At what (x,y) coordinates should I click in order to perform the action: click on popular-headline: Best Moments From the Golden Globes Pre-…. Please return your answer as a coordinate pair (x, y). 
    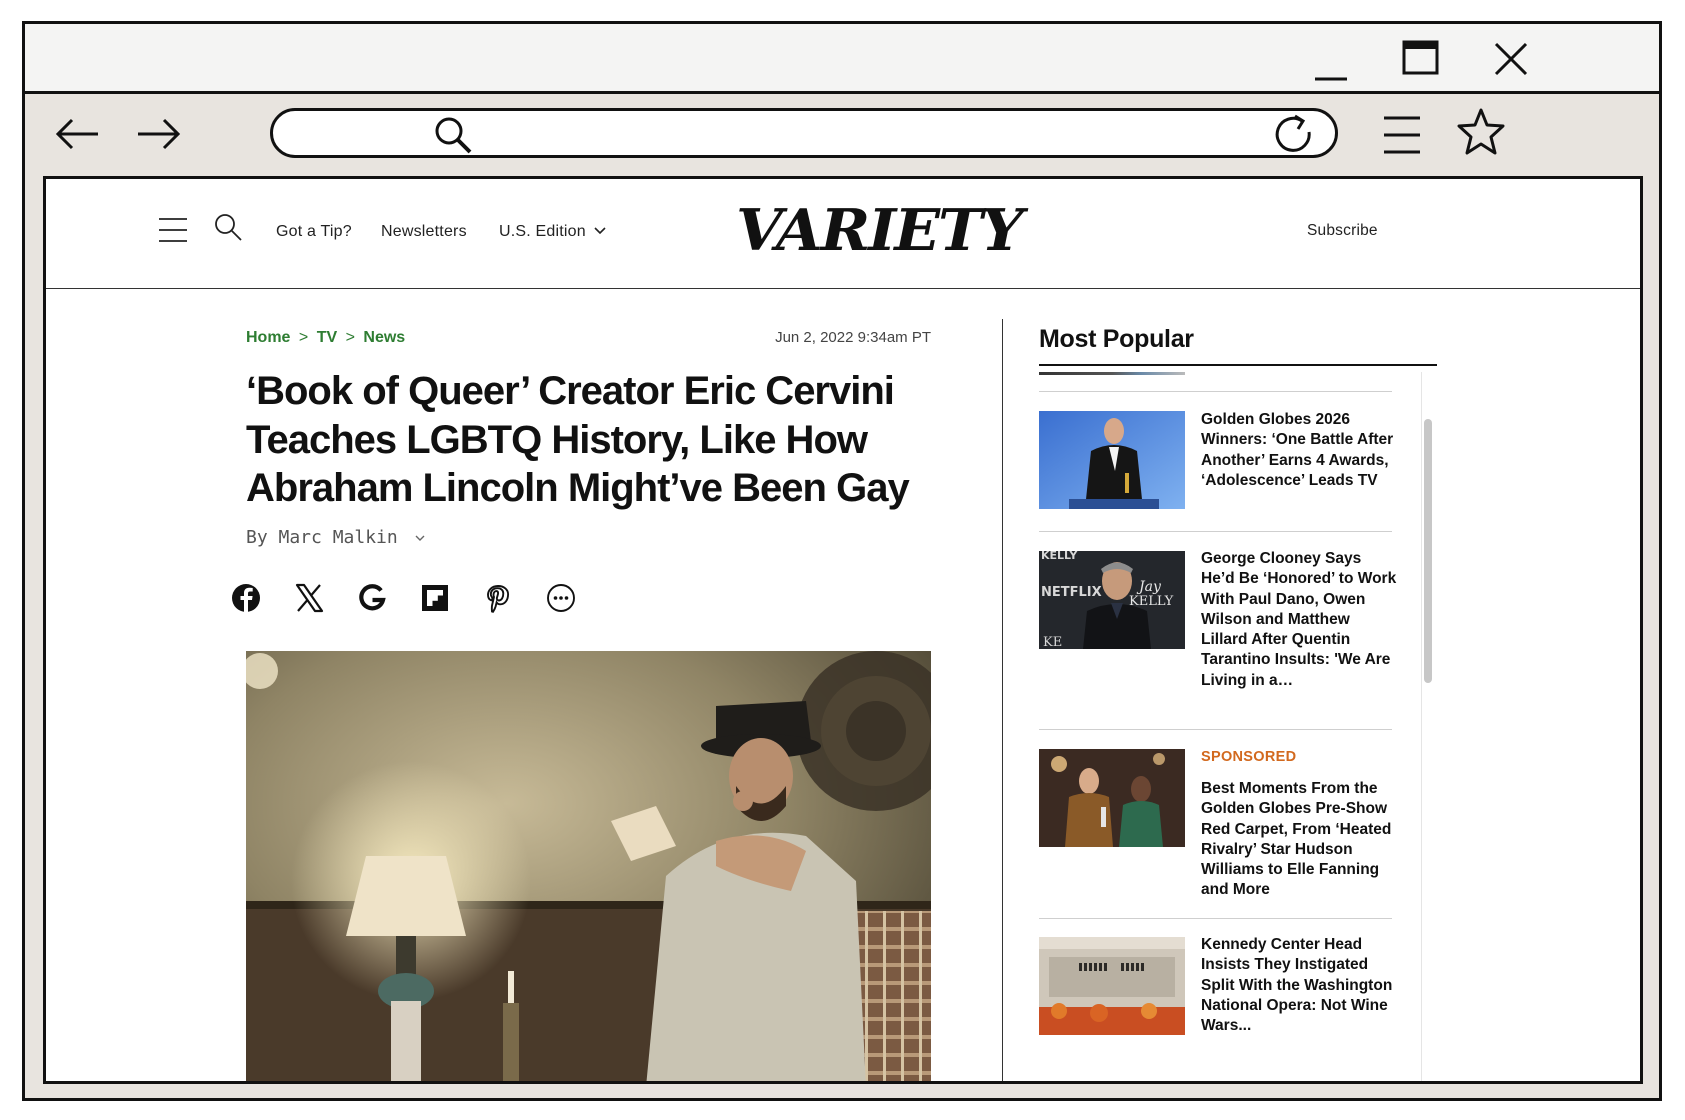
    Looking at the image, I should click on (1299, 840).